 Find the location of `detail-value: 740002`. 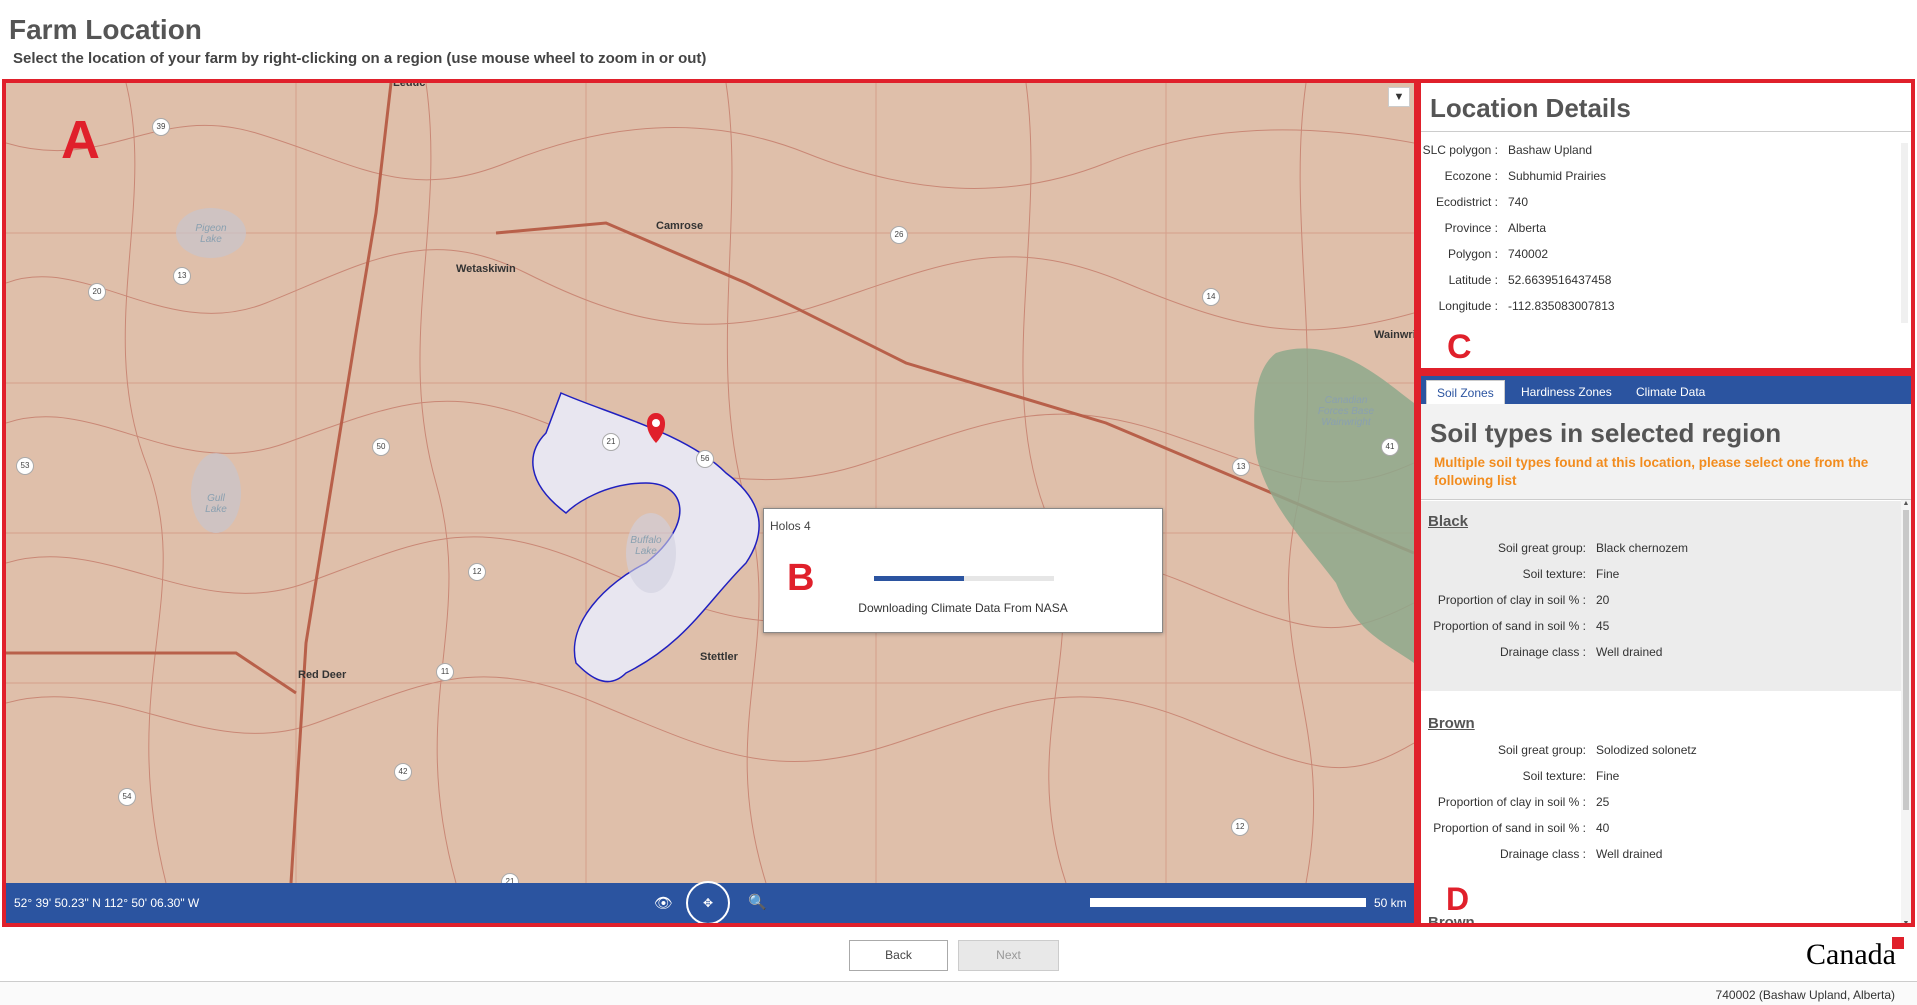

detail-value: 740002 is located at coordinates (1528, 254).